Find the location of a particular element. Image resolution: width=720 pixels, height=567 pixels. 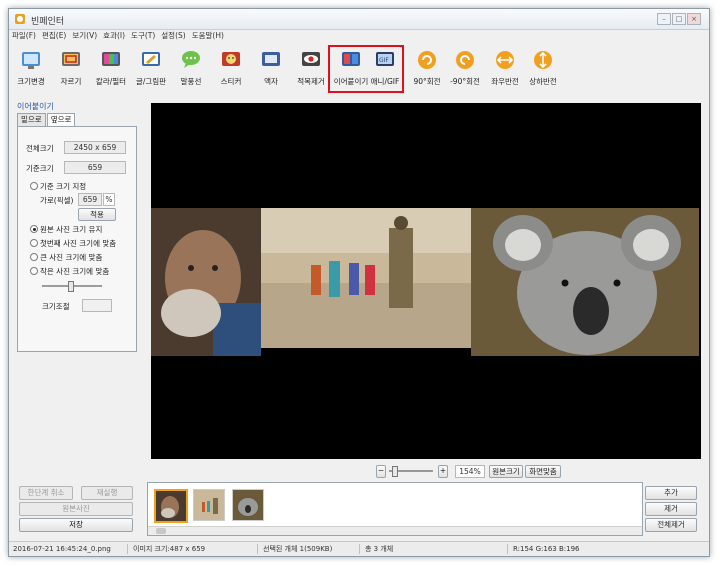

flip-v-icon is located at coordinates (543, 60).